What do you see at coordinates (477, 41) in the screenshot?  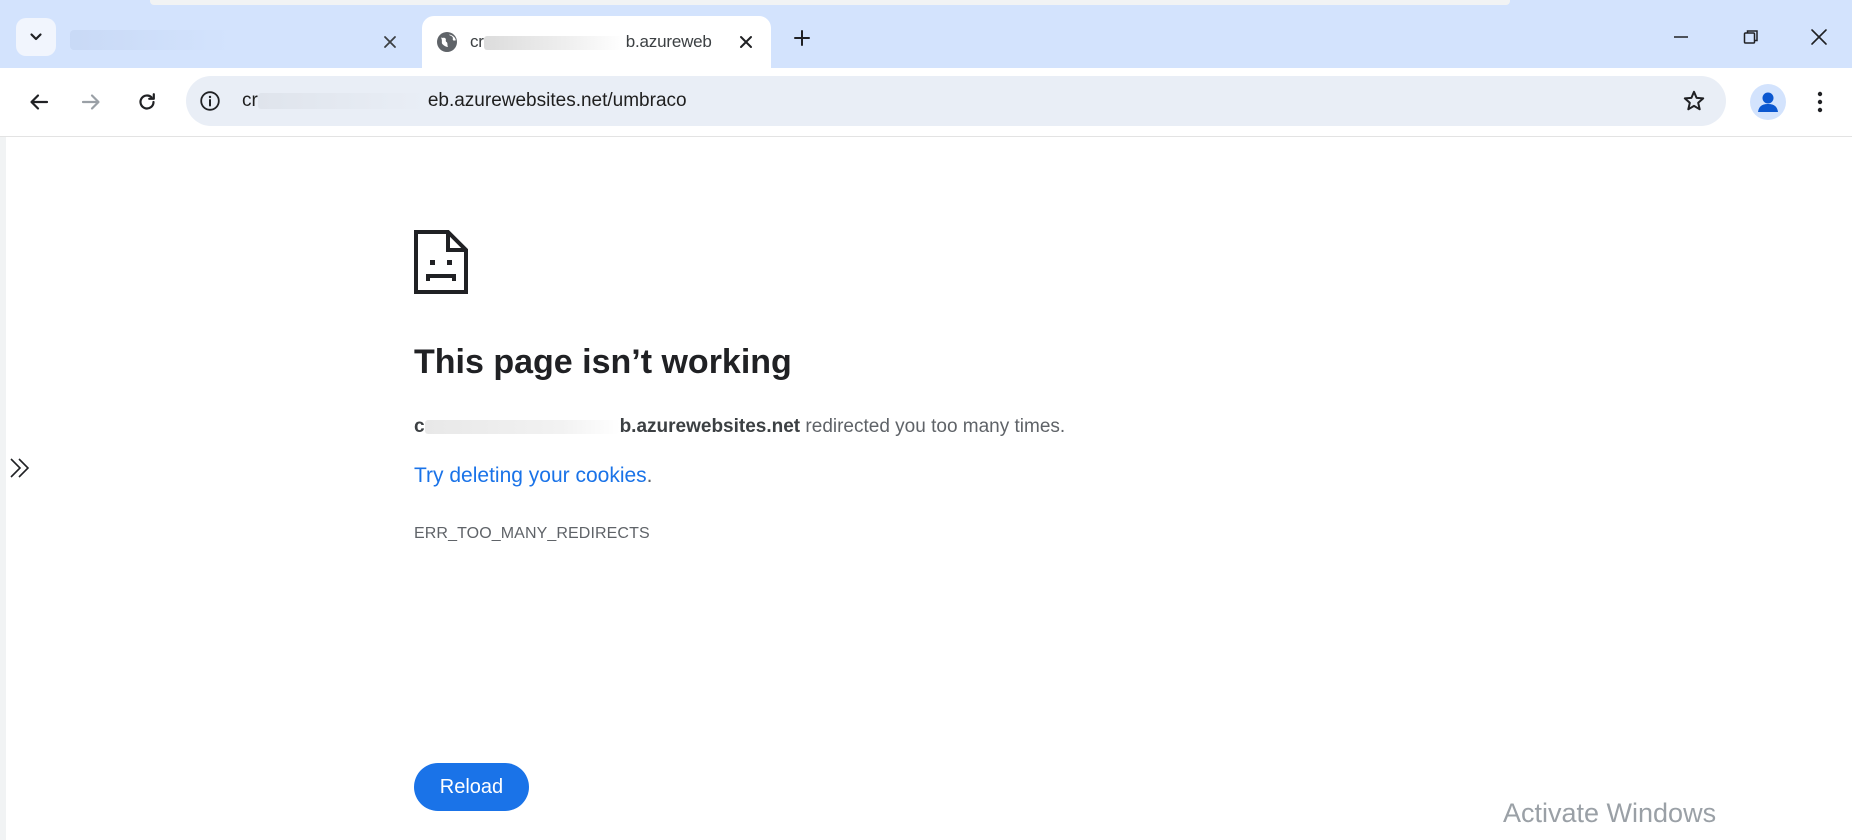 I see `tab-title-start: cr` at bounding box center [477, 41].